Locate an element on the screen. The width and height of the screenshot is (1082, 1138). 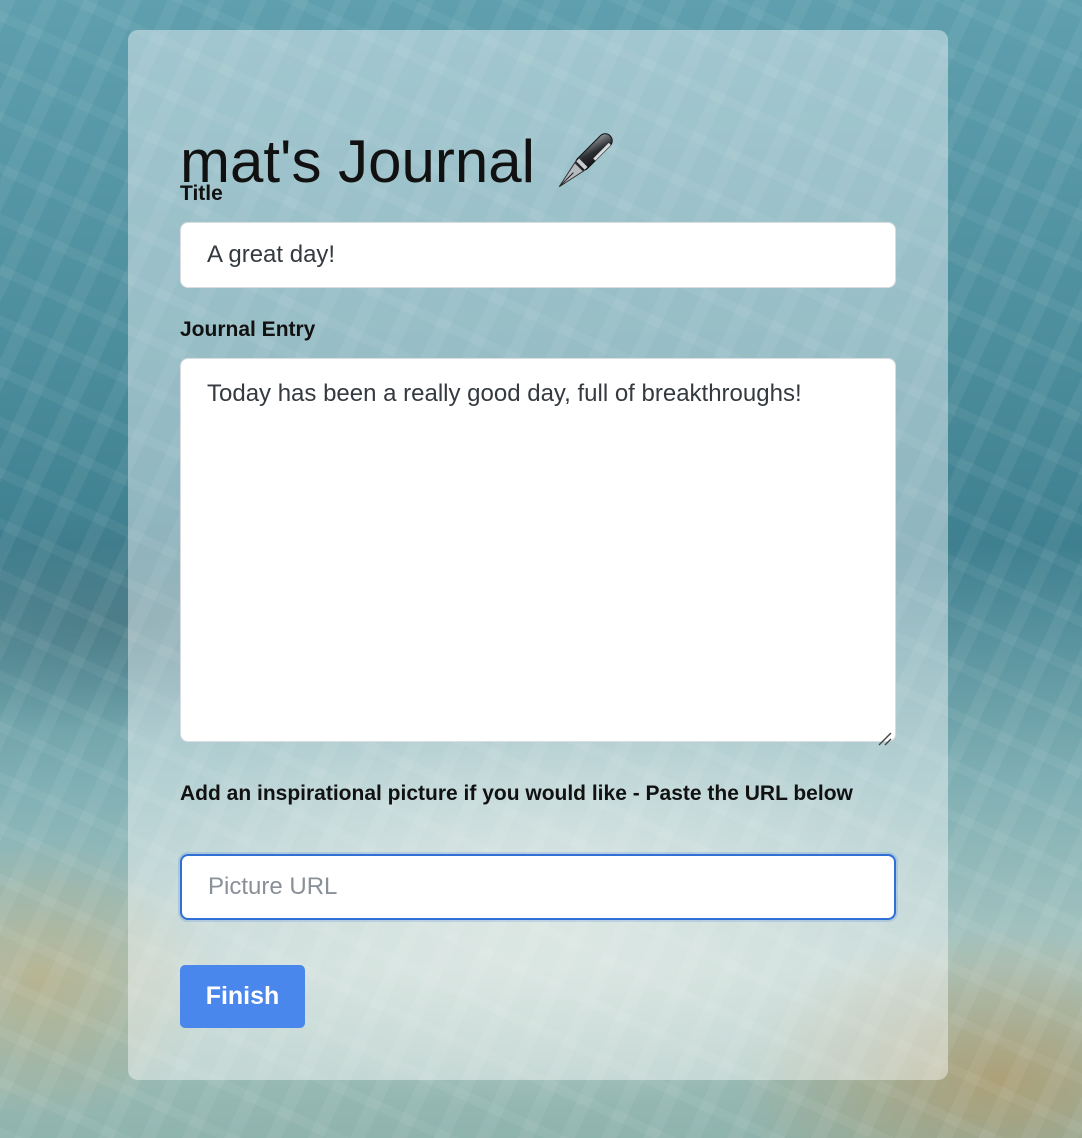
page-title-text: mat's Journal is located at coordinates (357, 161).